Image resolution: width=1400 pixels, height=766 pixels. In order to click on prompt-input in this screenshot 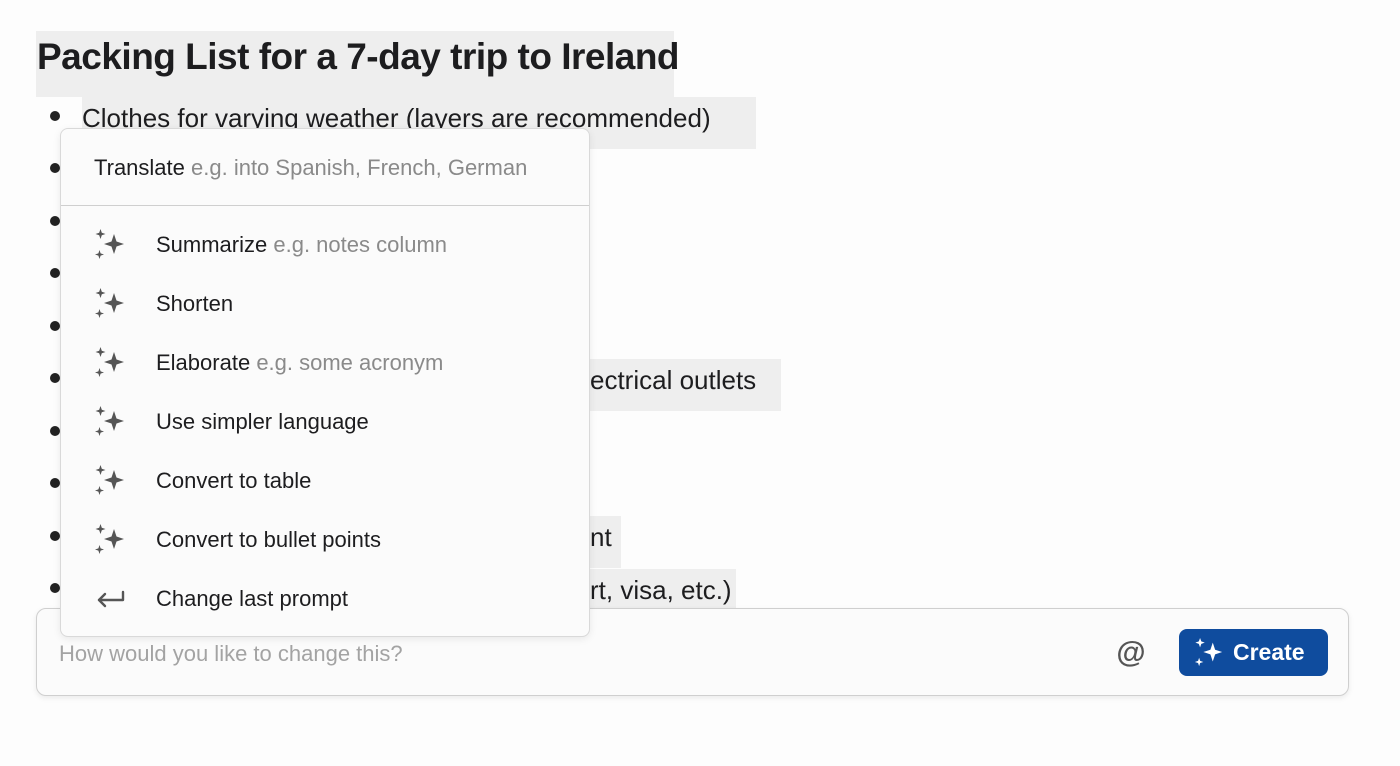, I will do `click(579, 654)`.